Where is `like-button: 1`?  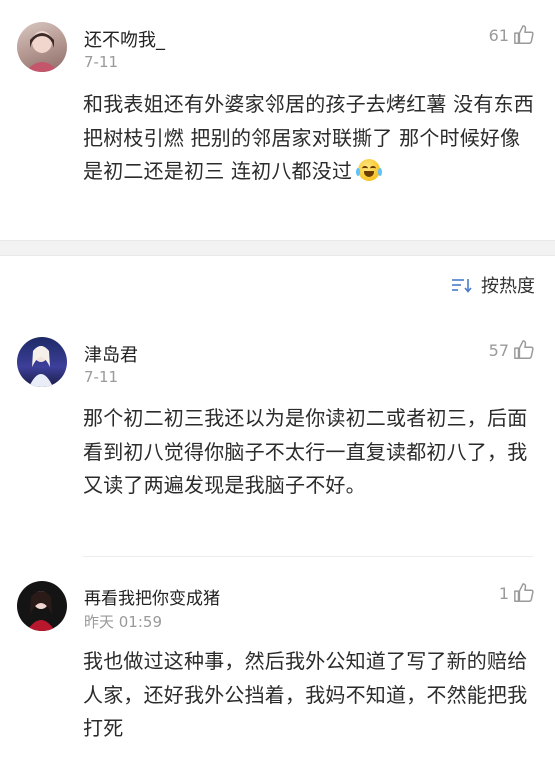 like-button: 1 is located at coordinates (517, 593).